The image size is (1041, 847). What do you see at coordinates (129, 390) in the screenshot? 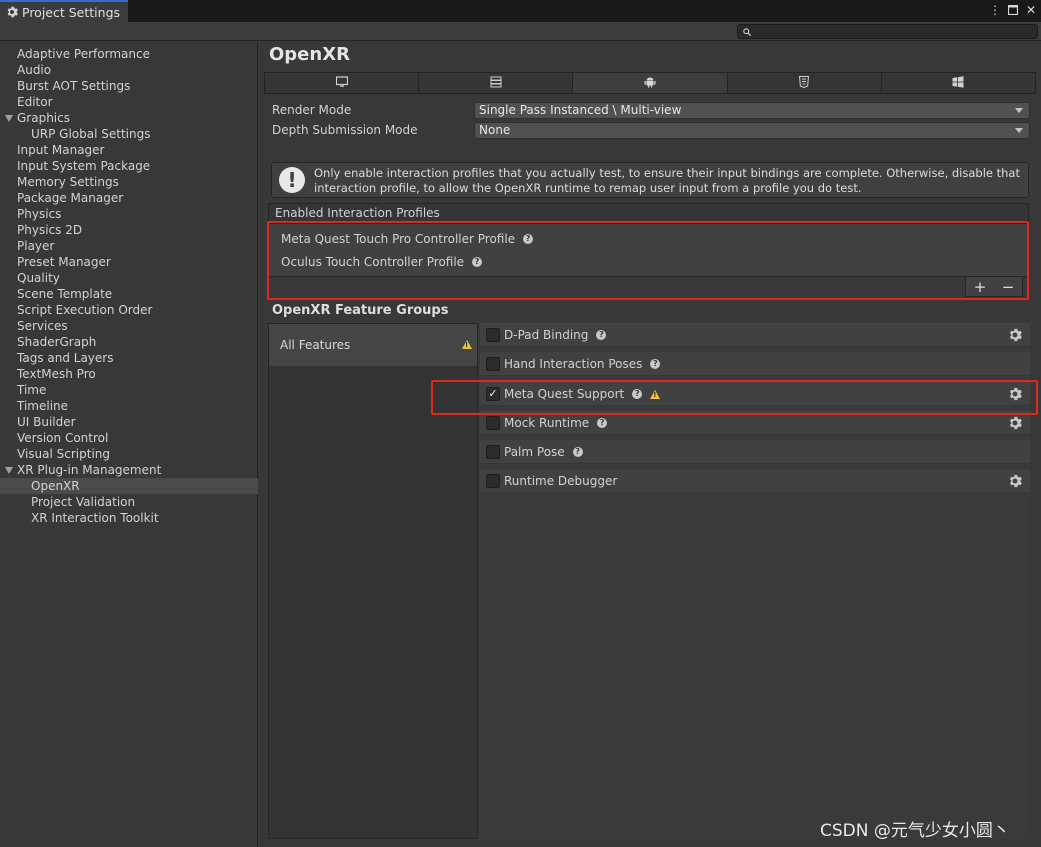
I see `sidebar-item-time: Time` at bounding box center [129, 390].